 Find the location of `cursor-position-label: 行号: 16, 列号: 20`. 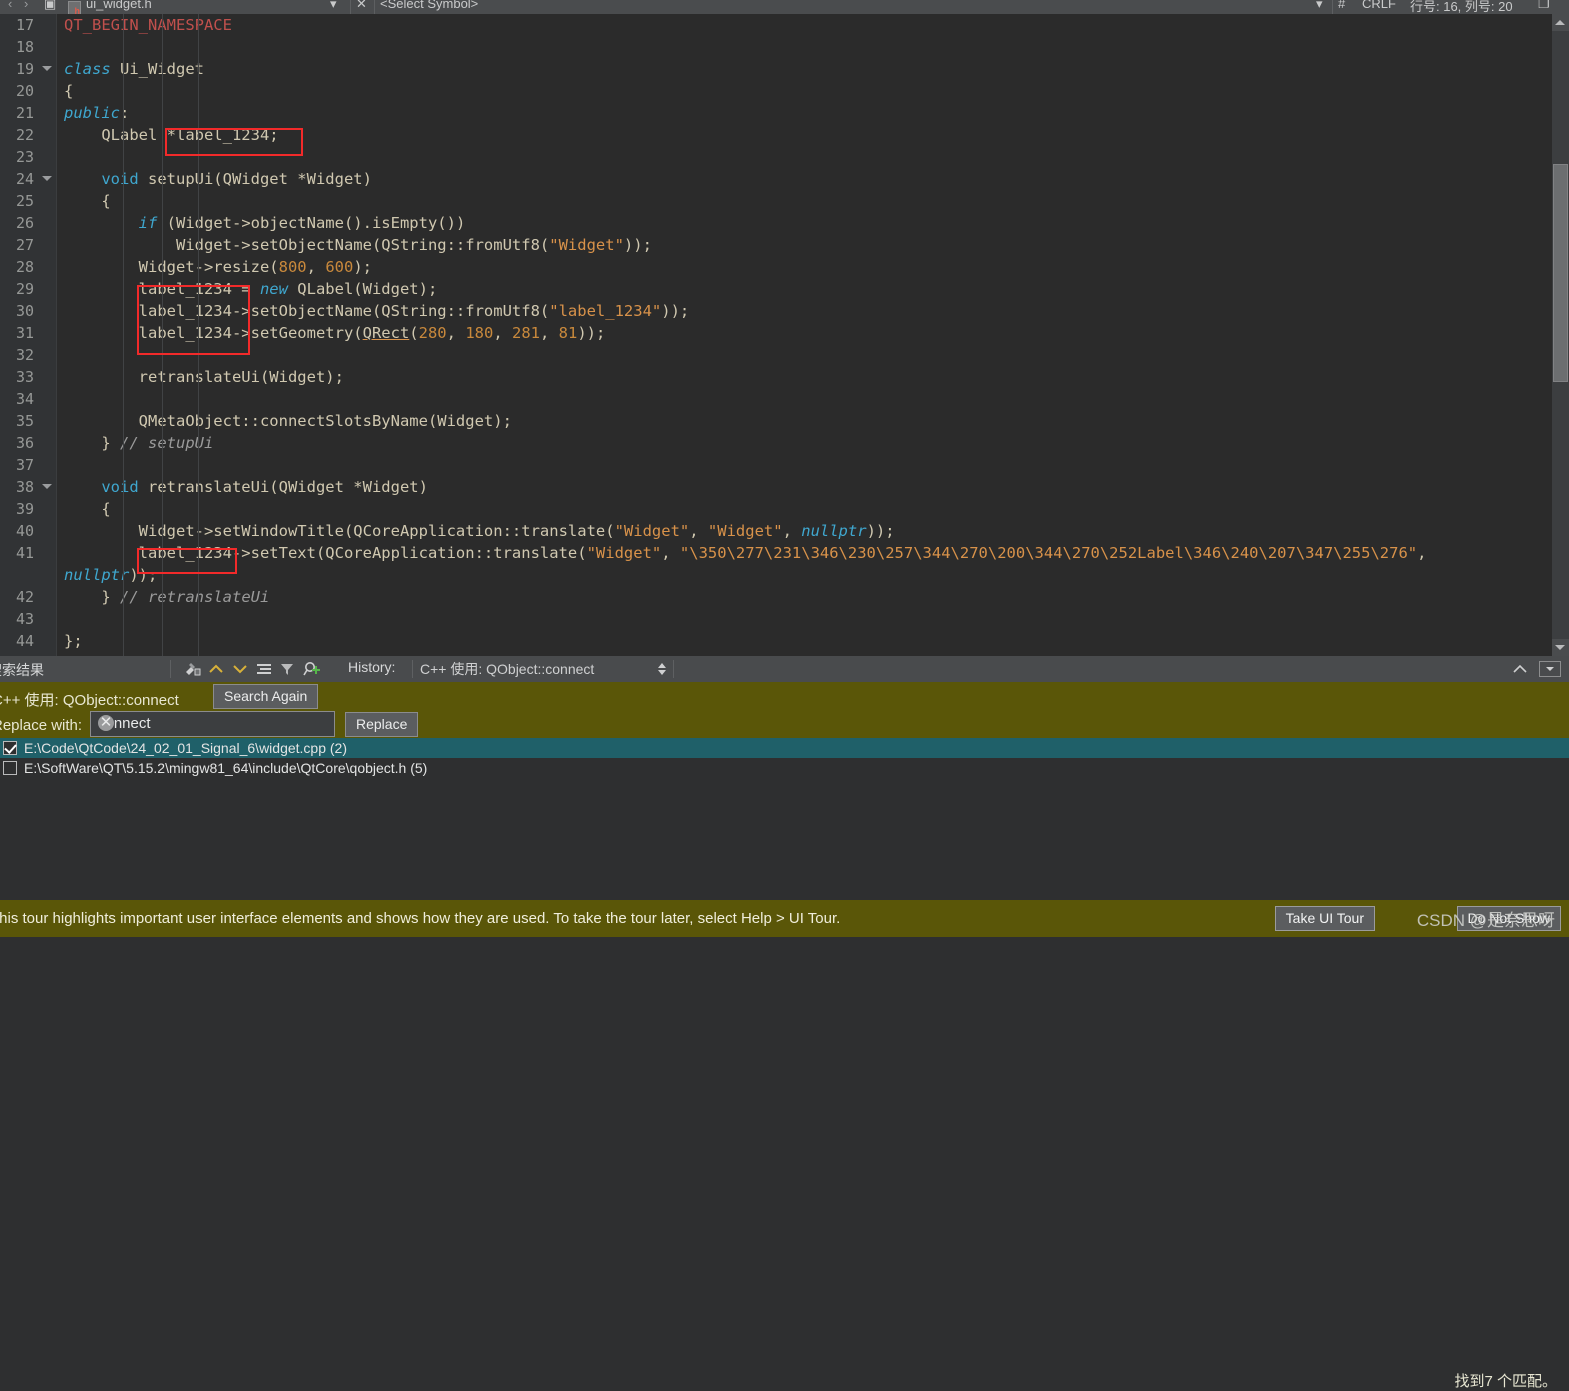

cursor-position-label: 行号: 16, 列号: 20 is located at coordinates (1461, 7).